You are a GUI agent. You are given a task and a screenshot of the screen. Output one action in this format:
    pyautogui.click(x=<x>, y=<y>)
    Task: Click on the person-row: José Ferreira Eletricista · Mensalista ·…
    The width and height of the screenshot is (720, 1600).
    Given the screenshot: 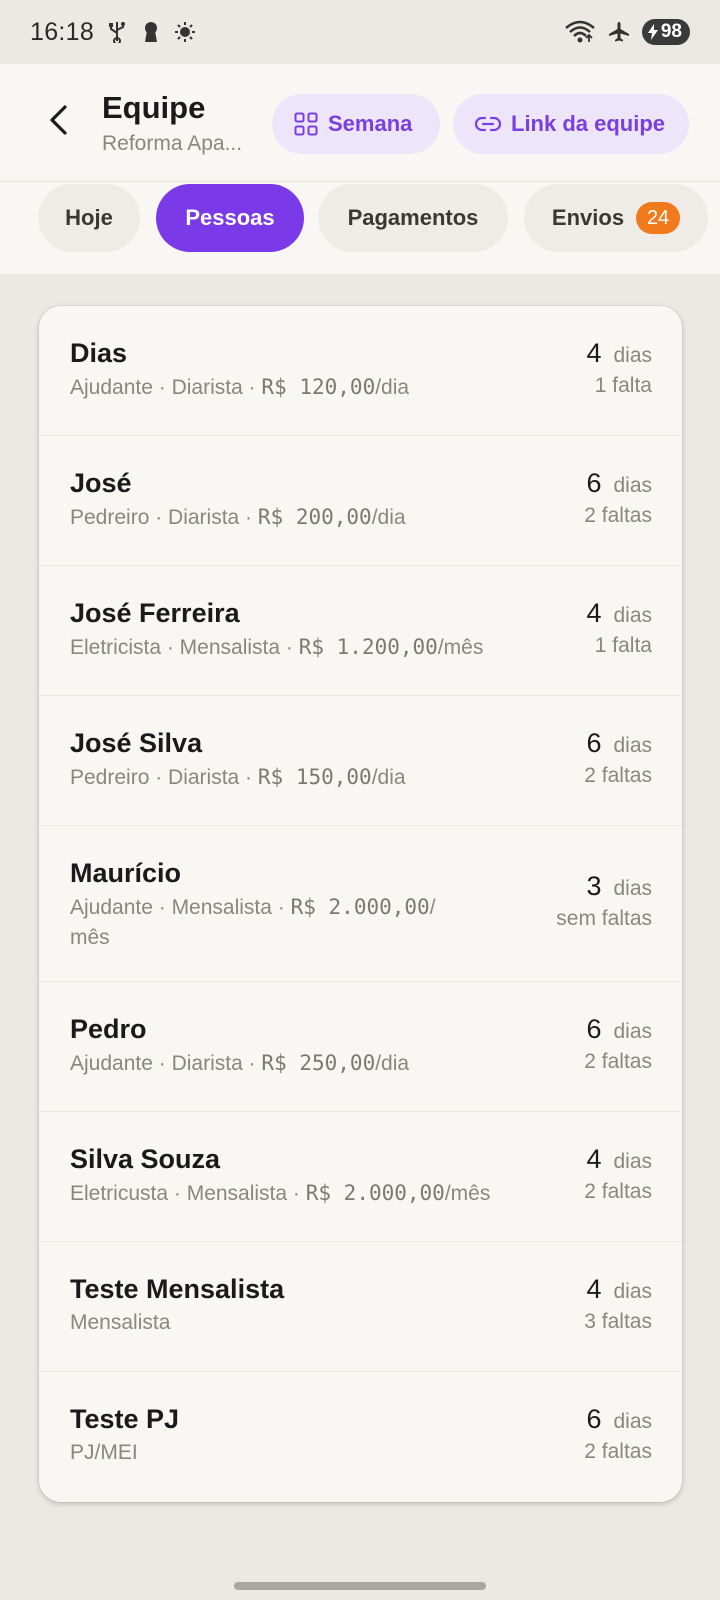 What is the action you would take?
    pyautogui.click(x=360, y=631)
    